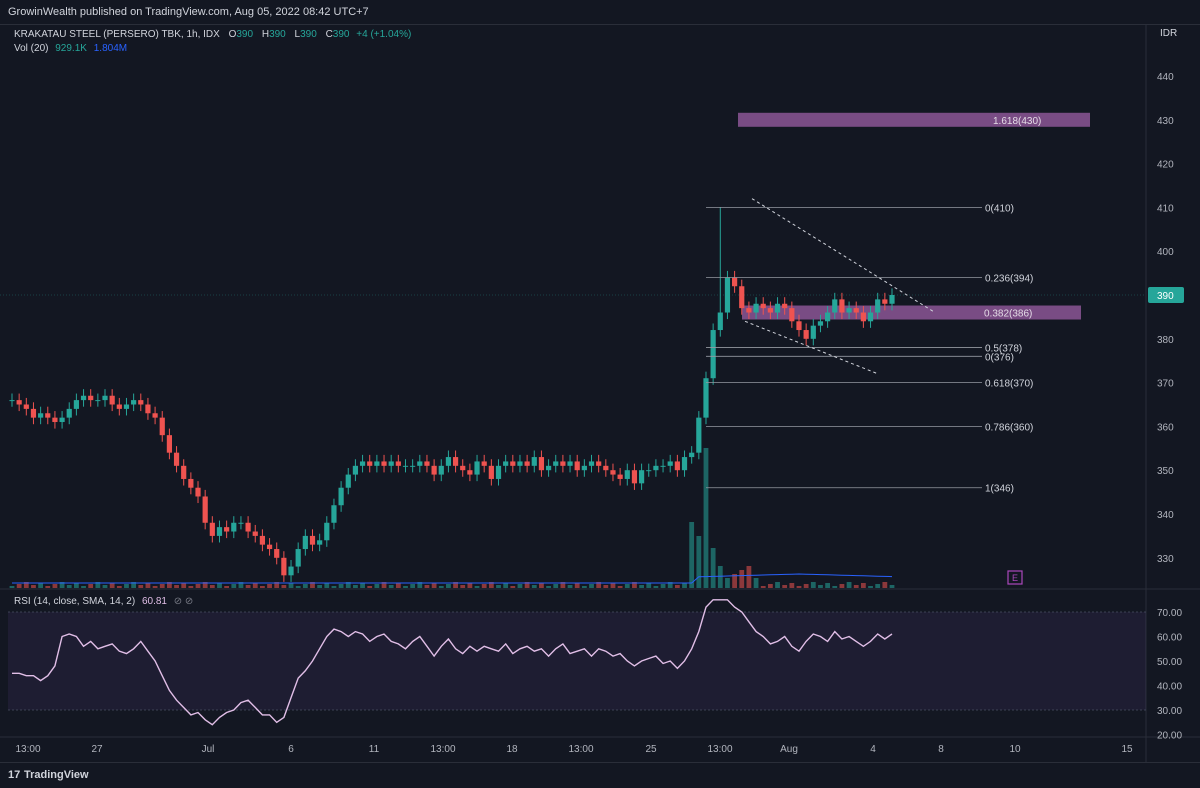 The height and width of the screenshot is (788, 1200). I want to click on volume-label: Vol (20), so click(31, 48).